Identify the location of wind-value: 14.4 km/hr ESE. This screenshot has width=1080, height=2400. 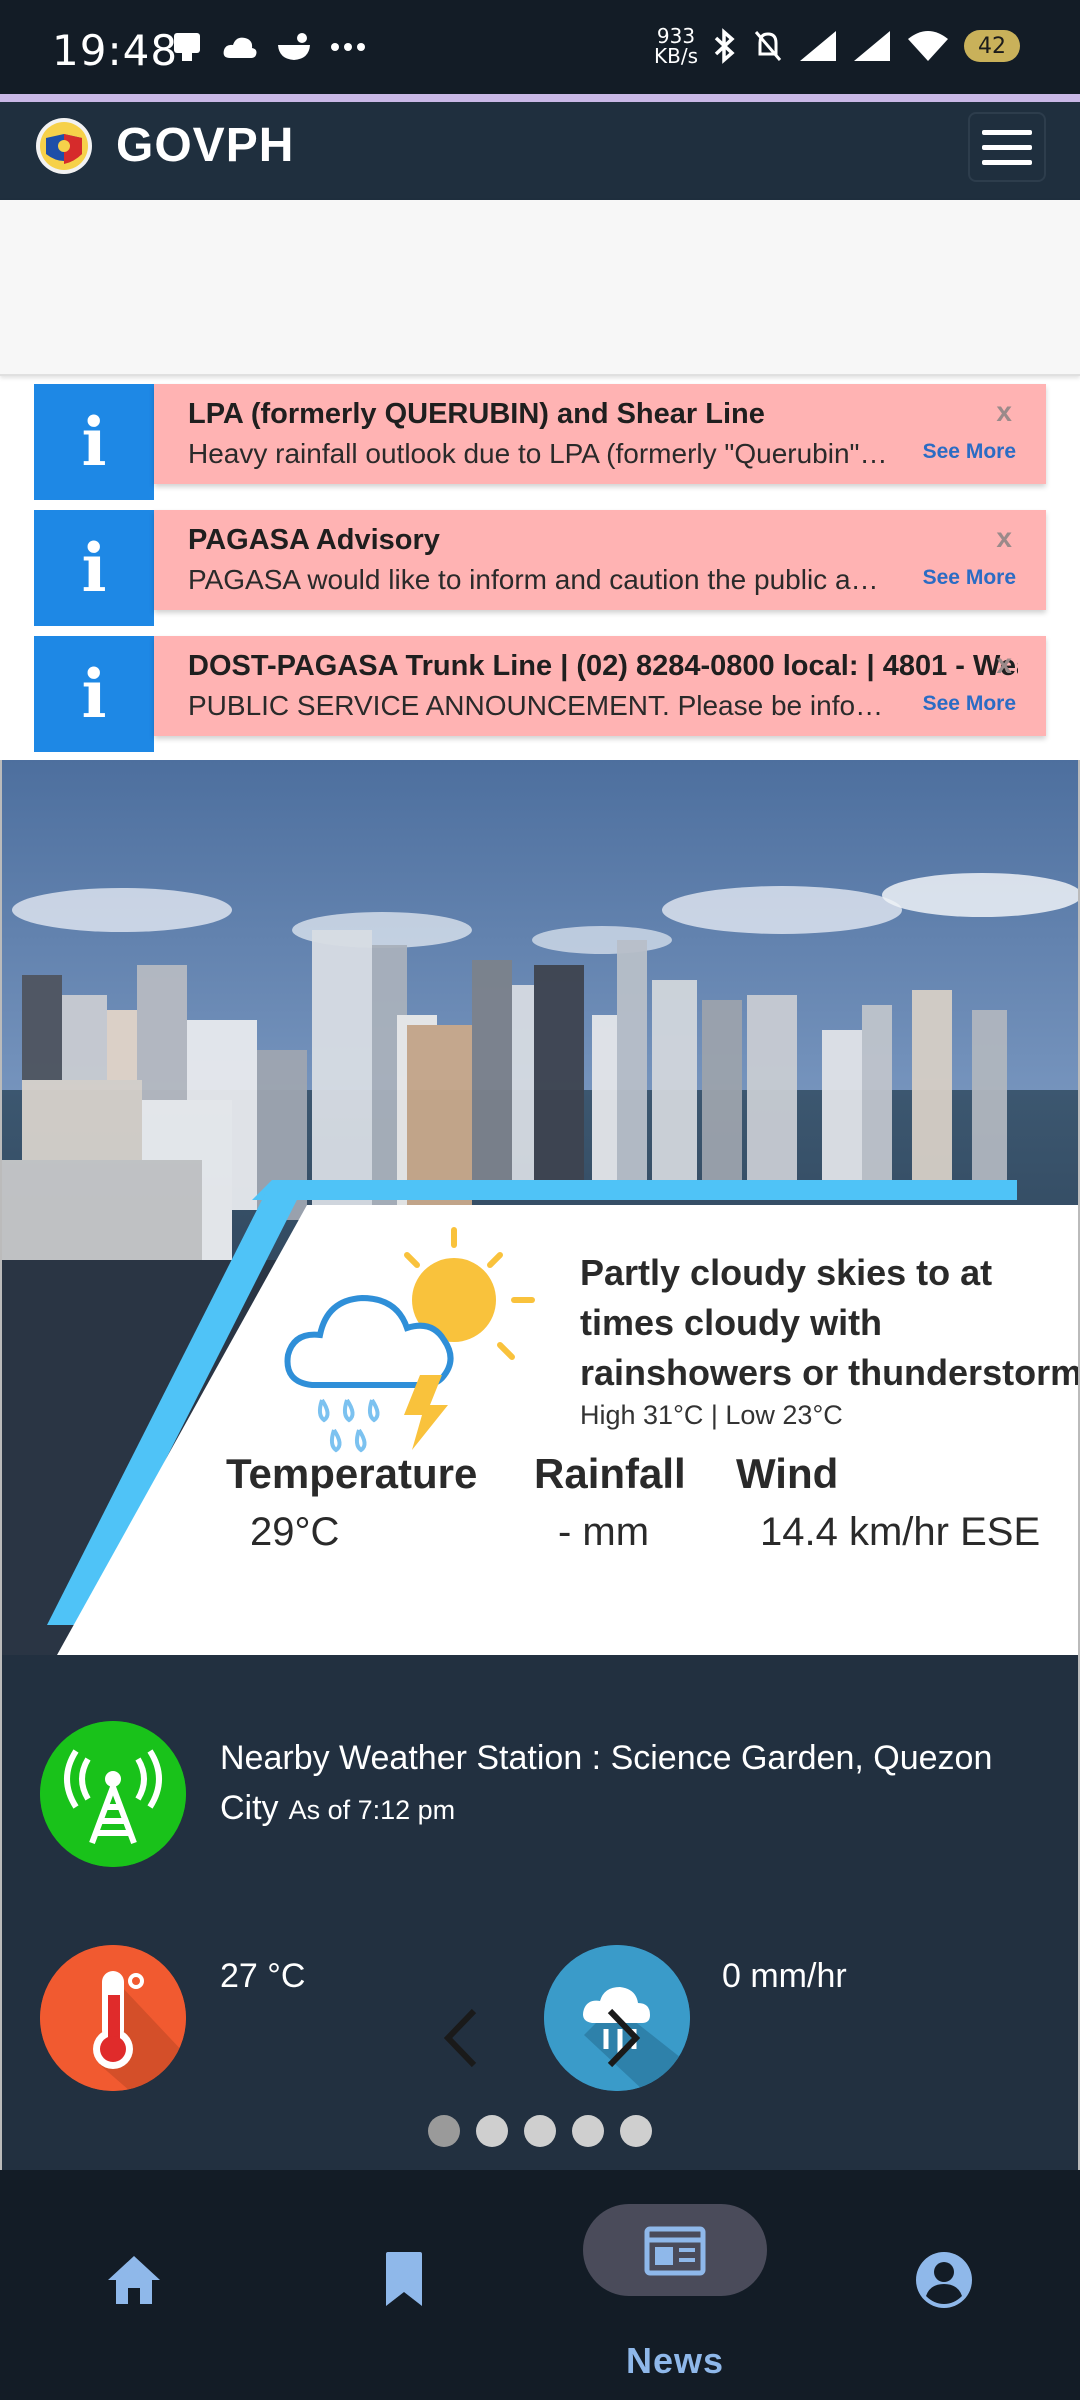
(900, 1532).